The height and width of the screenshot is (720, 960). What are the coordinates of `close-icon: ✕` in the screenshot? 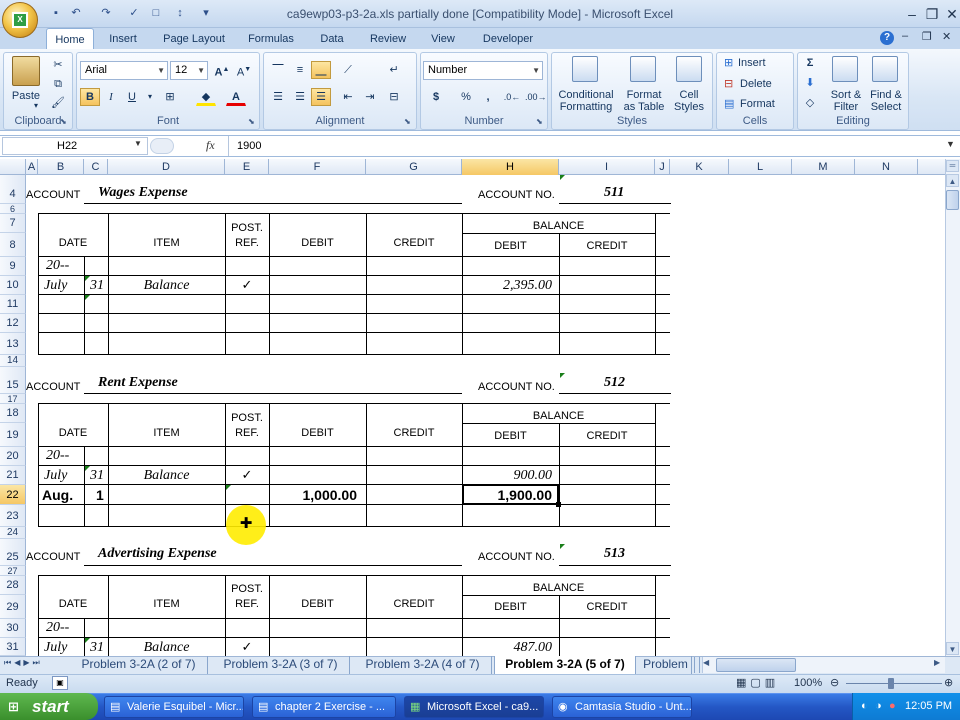 It's located at (952, 14).